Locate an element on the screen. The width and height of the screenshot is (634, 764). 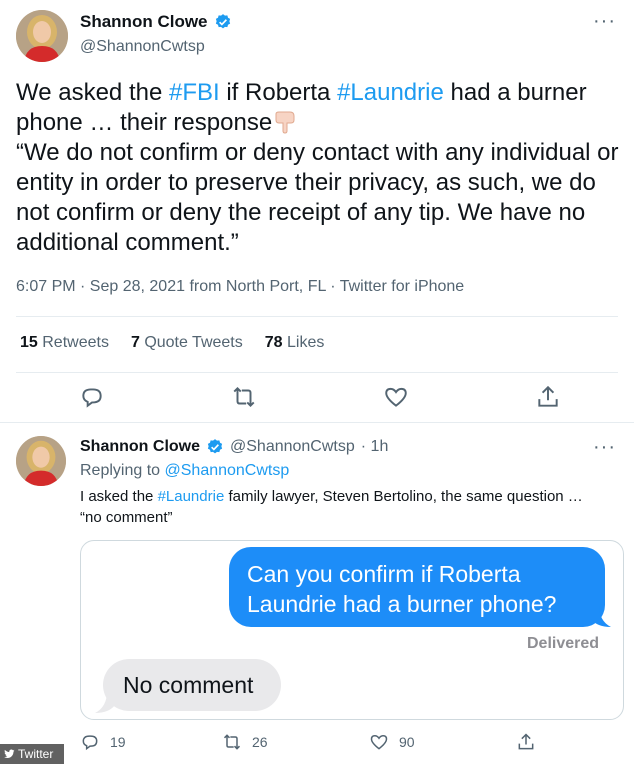
reply-count: 19 is located at coordinates (118, 742).